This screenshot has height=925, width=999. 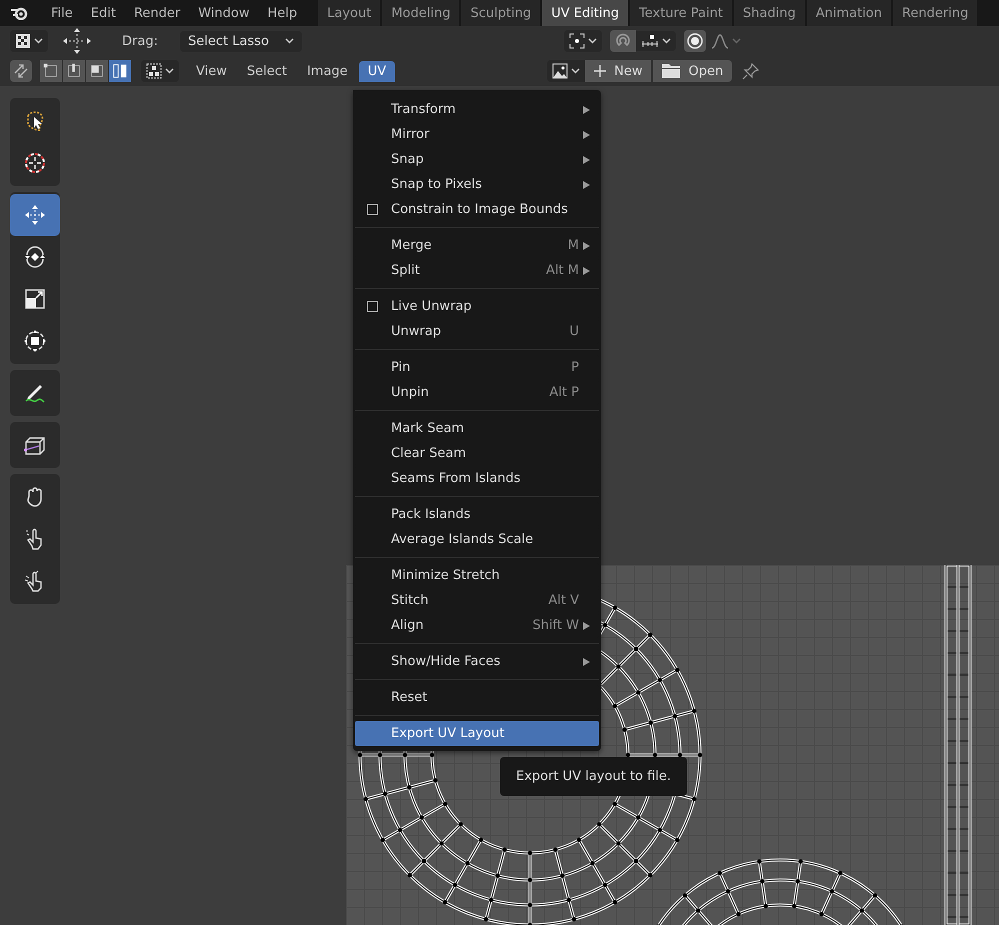 What do you see at coordinates (594, 776) in the screenshot?
I see `tooltip: Export UV layout to file.` at bounding box center [594, 776].